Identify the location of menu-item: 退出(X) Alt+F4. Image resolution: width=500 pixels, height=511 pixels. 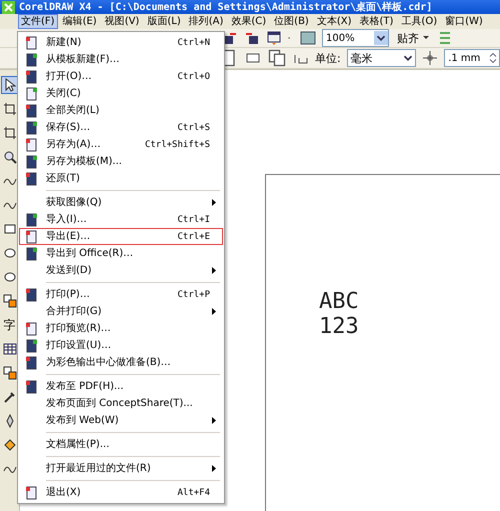
(121, 492).